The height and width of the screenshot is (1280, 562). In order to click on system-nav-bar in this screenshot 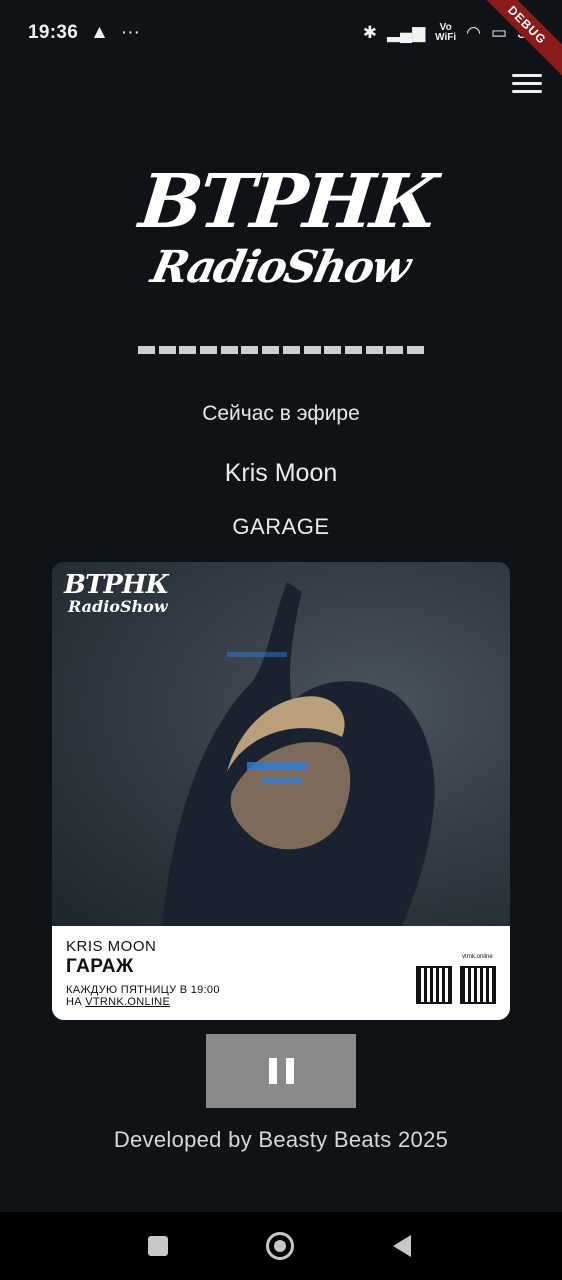, I will do `click(281, 1246)`.